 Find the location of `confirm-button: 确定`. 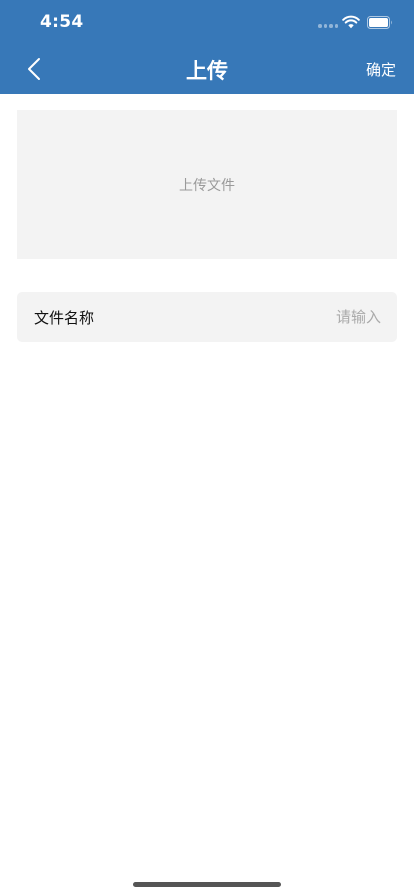

confirm-button: 确定 is located at coordinates (381, 69).